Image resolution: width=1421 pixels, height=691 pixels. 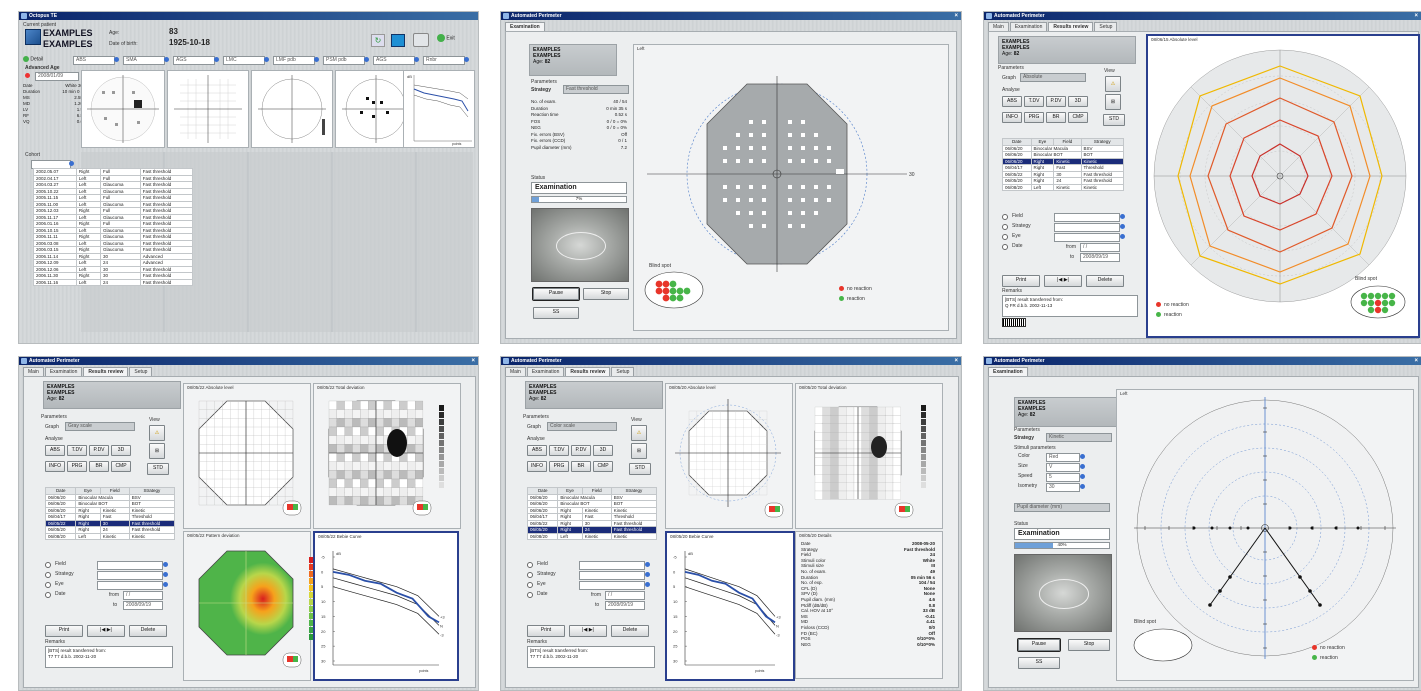 I want to click on graph-select: Absolute, so click(x=1053, y=77).